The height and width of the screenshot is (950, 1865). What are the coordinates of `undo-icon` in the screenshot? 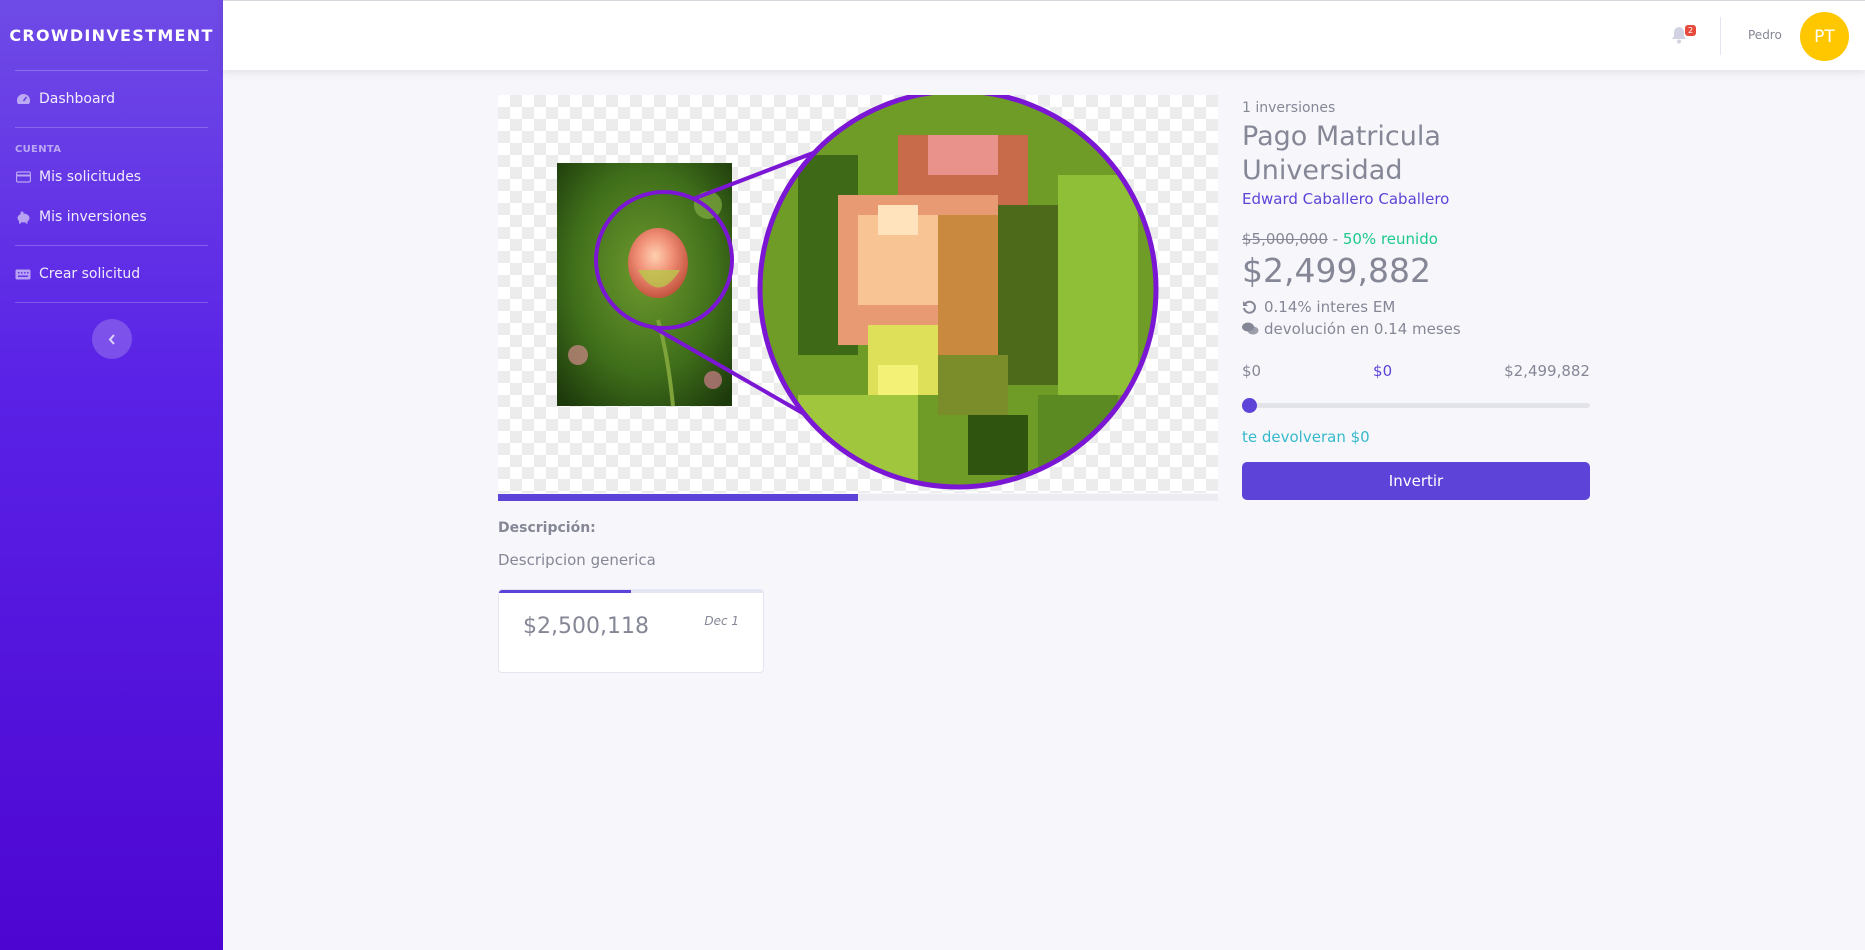 It's located at (1251, 307).